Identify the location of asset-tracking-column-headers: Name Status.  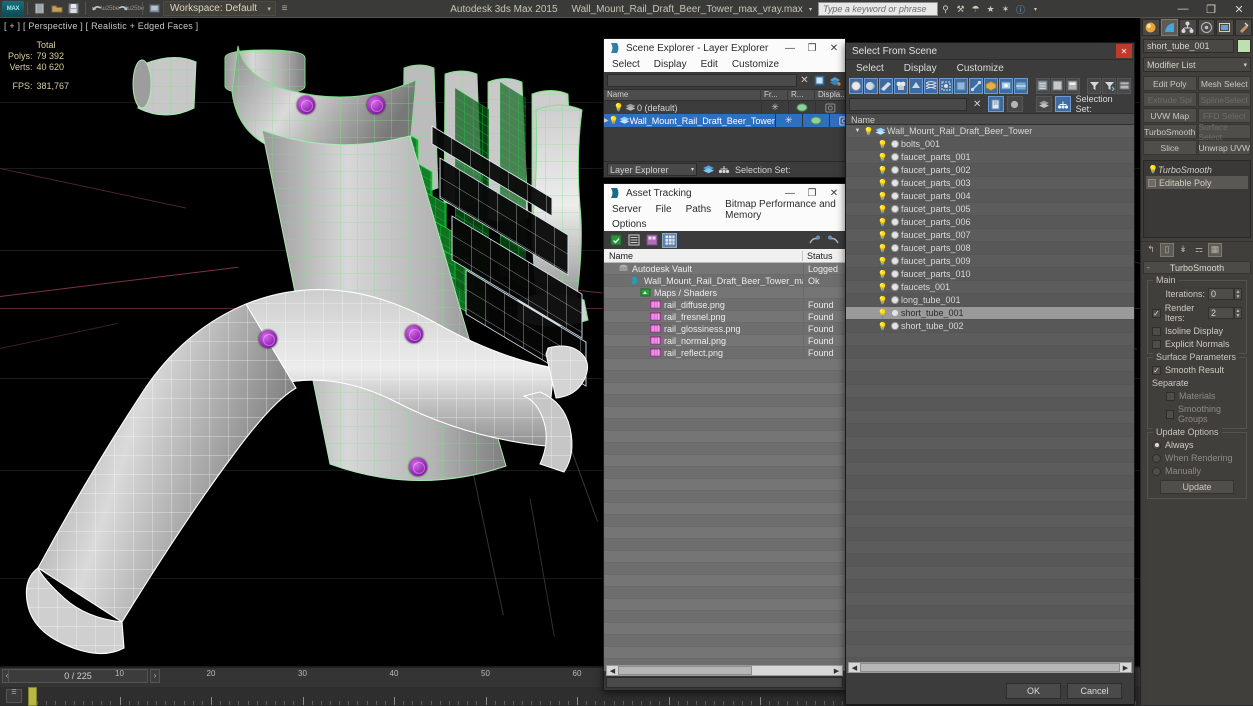
(724, 256).